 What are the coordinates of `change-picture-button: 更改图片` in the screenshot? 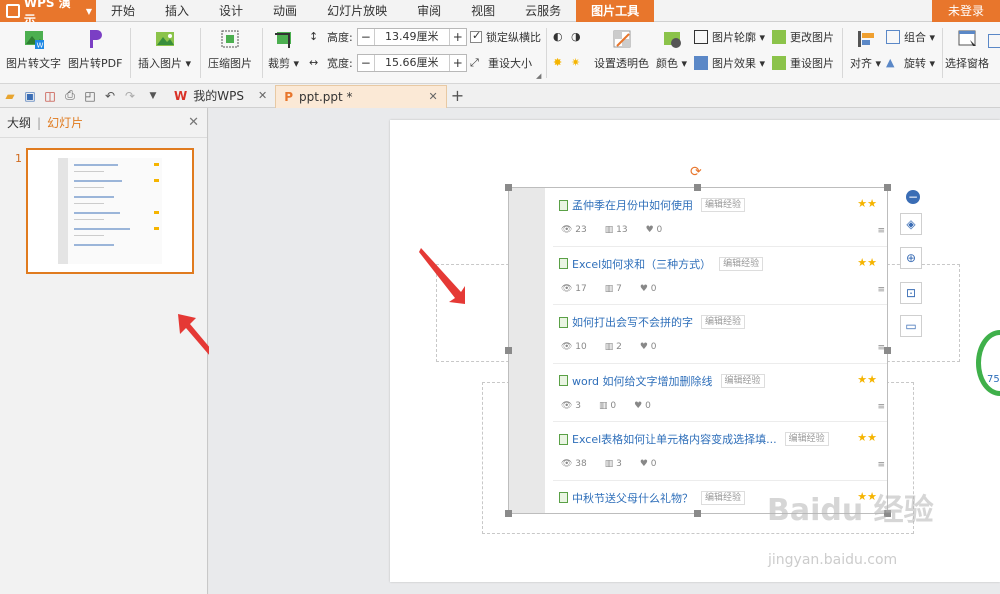 It's located at (803, 37).